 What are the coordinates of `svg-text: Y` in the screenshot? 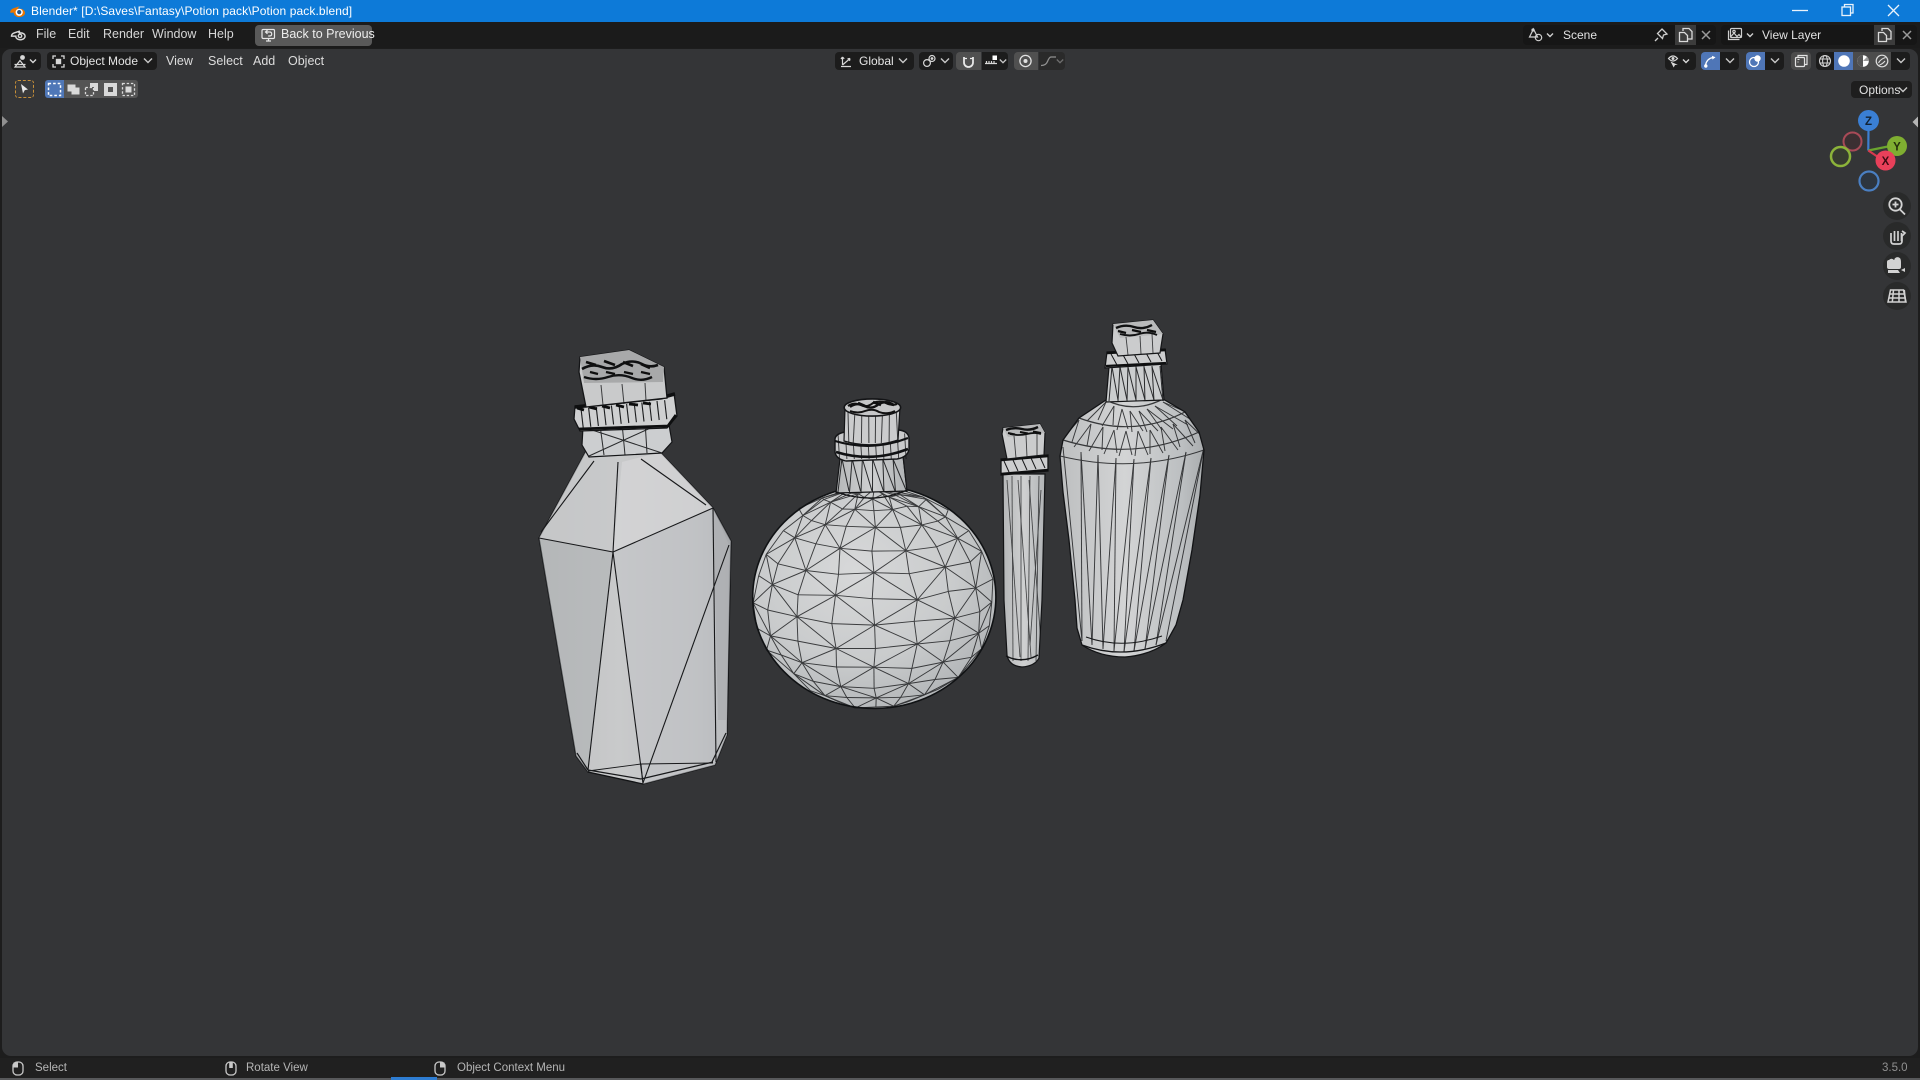 It's located at (1897, 148).